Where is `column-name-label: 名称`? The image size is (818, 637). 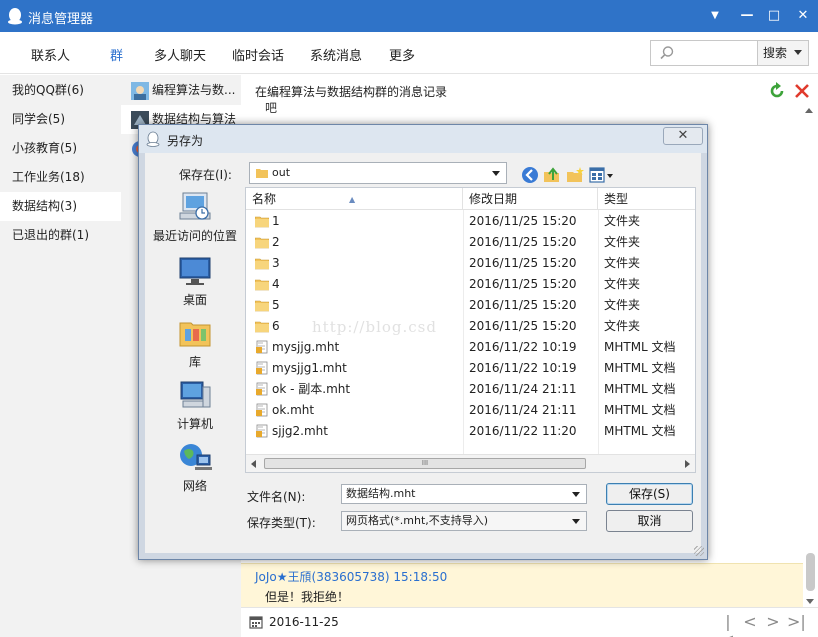
column-name-label: 名称 is located at coordinates (264, 199).